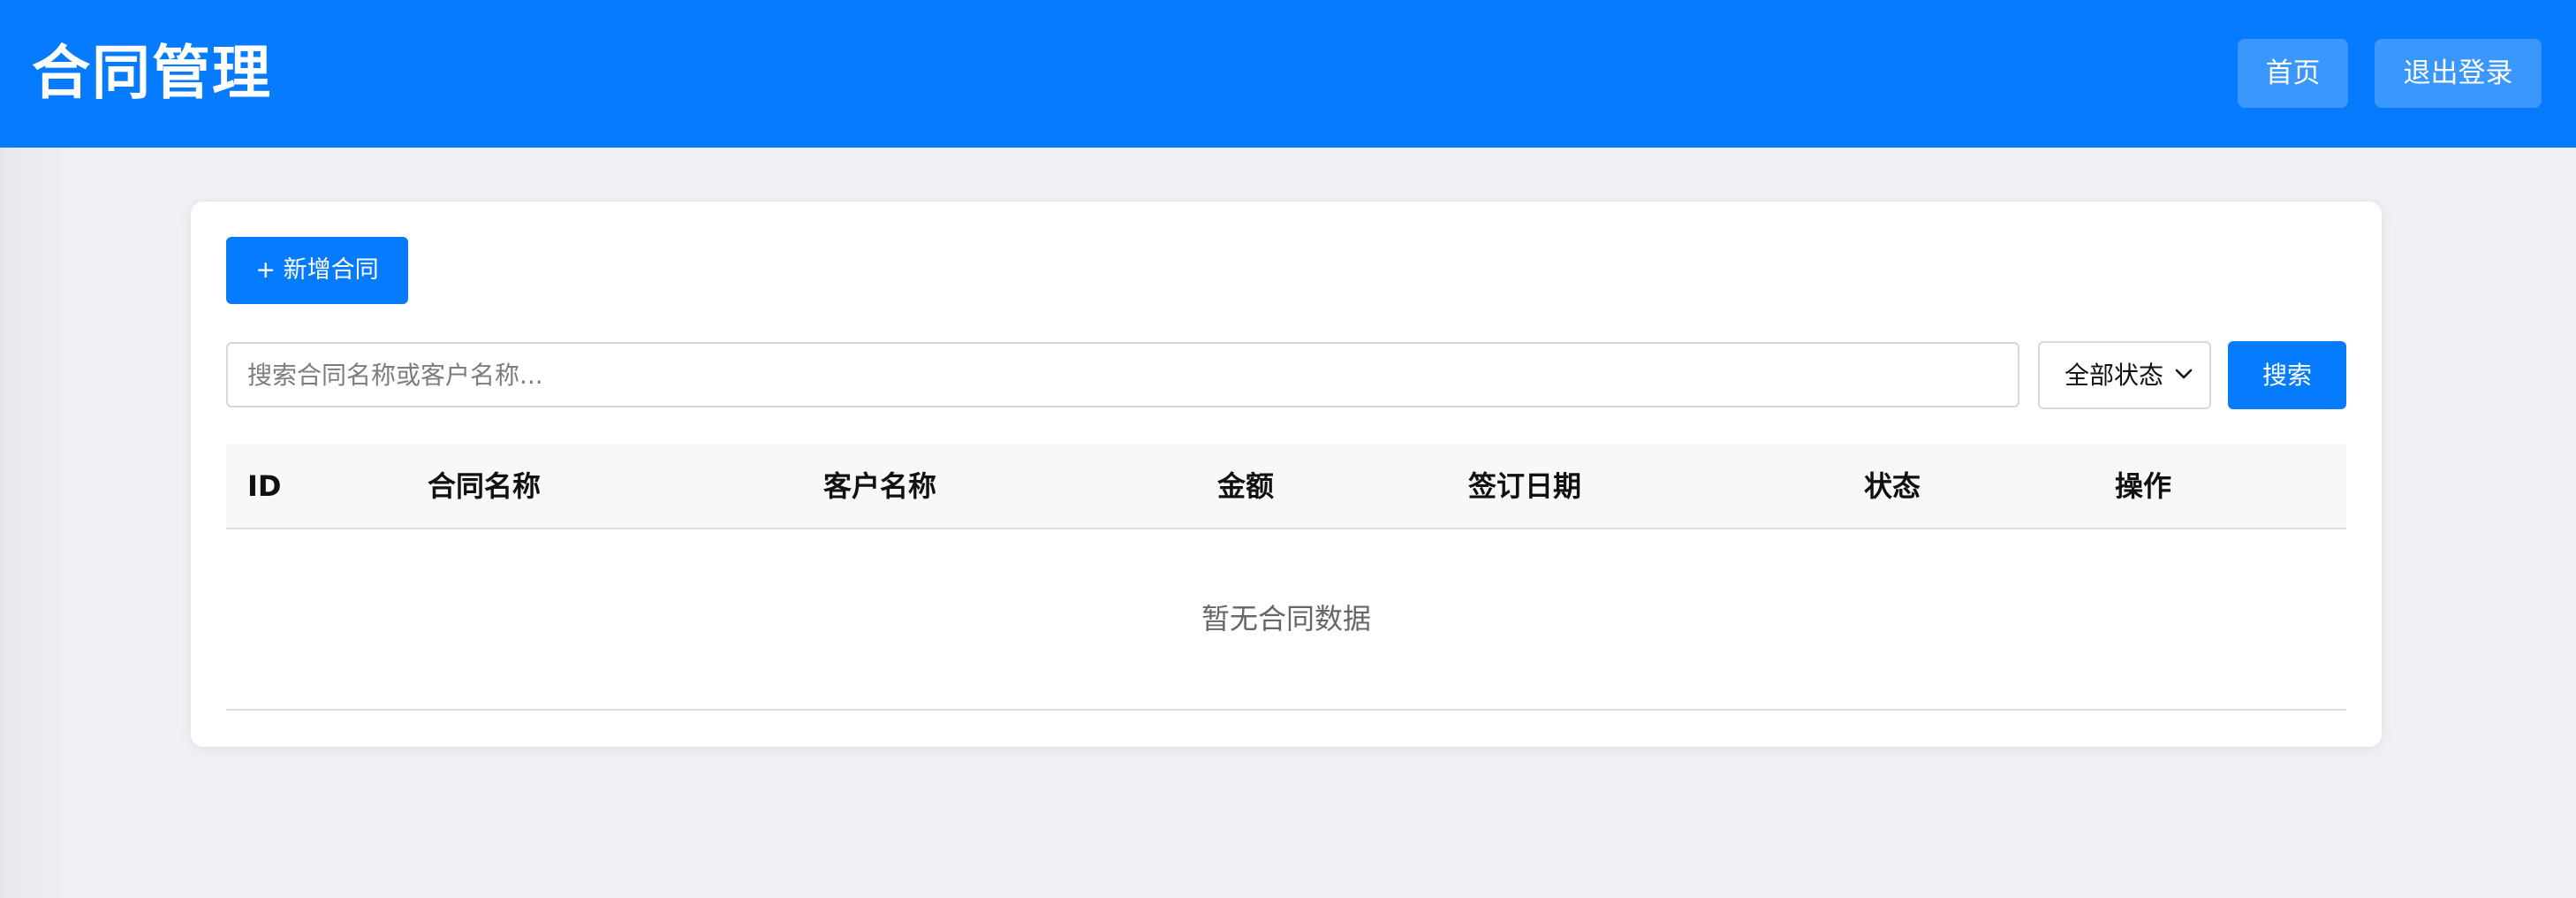  What do you see at coordinates (2458, 73) in the screenshot?
I see `logout-button: 退出登录` at bounding box center [2458, 73].